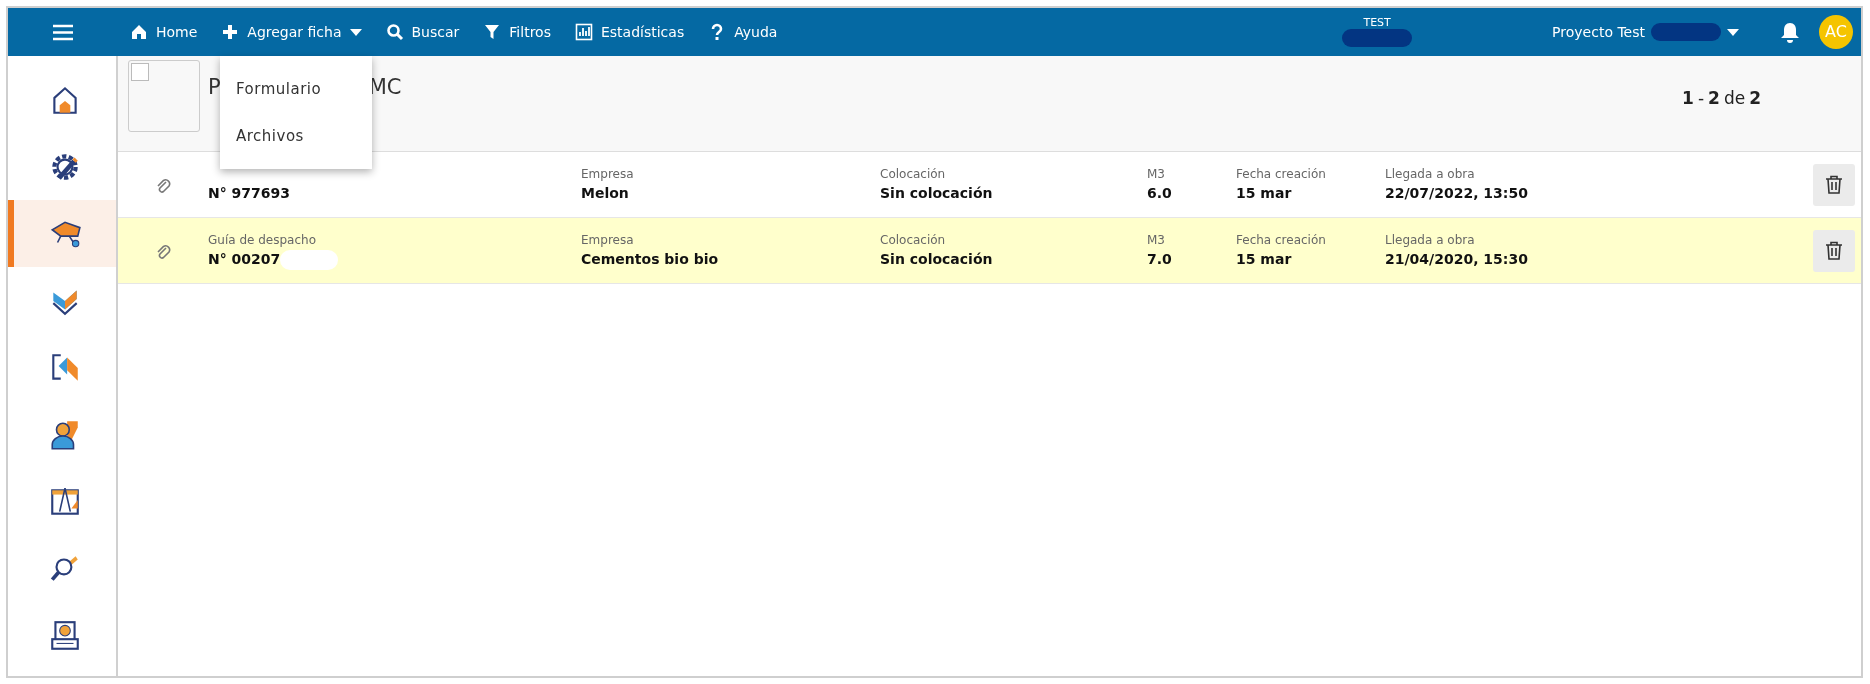 The image size is (1870, 684). Describe the element at coordinates (605, 193) in the screenshot. I see `field-value: Melon` at that location.